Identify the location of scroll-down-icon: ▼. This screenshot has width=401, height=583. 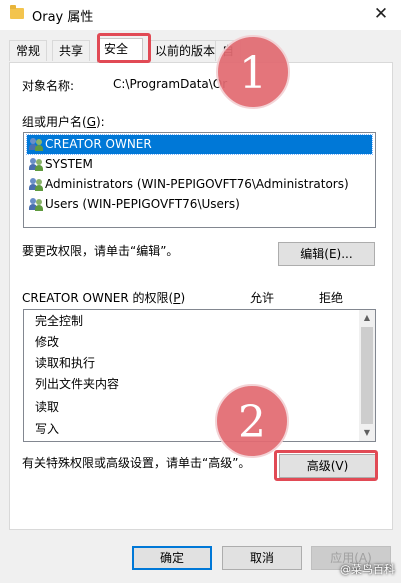
(367, 433).